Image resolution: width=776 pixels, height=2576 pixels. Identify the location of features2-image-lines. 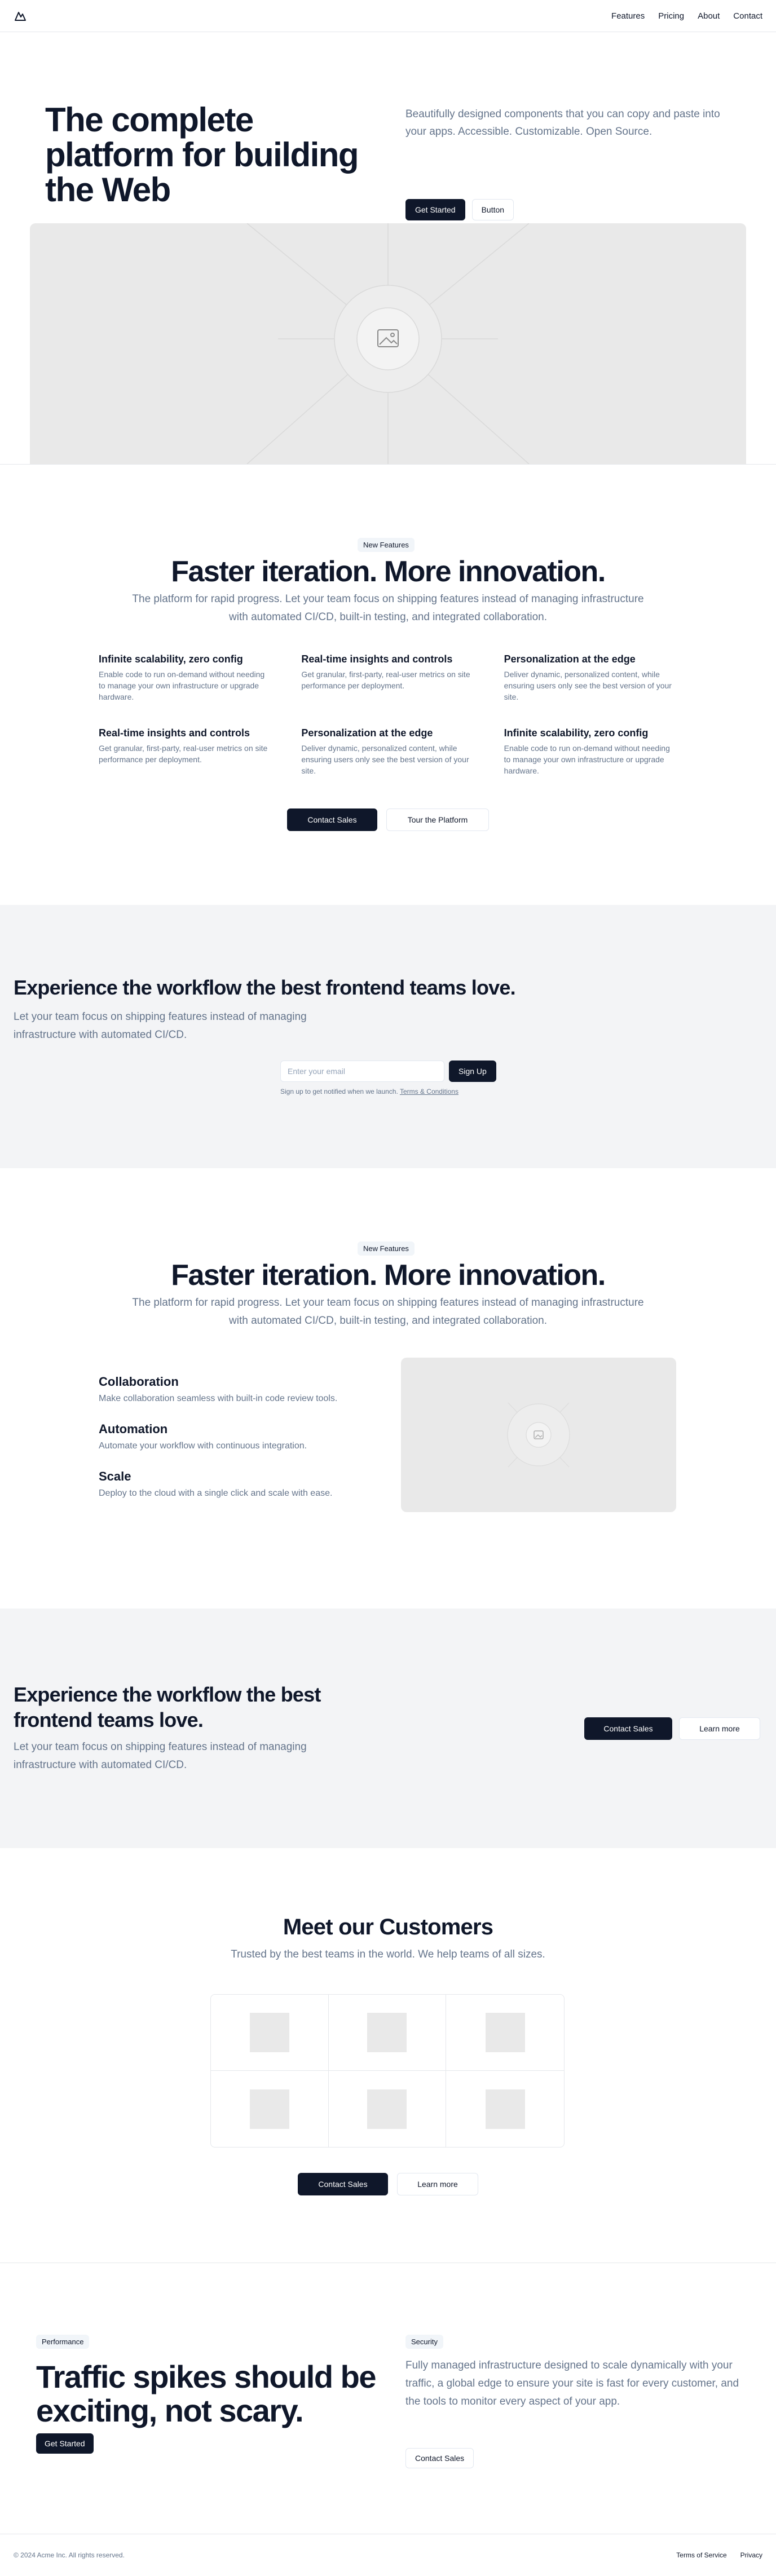
(538, 1435).